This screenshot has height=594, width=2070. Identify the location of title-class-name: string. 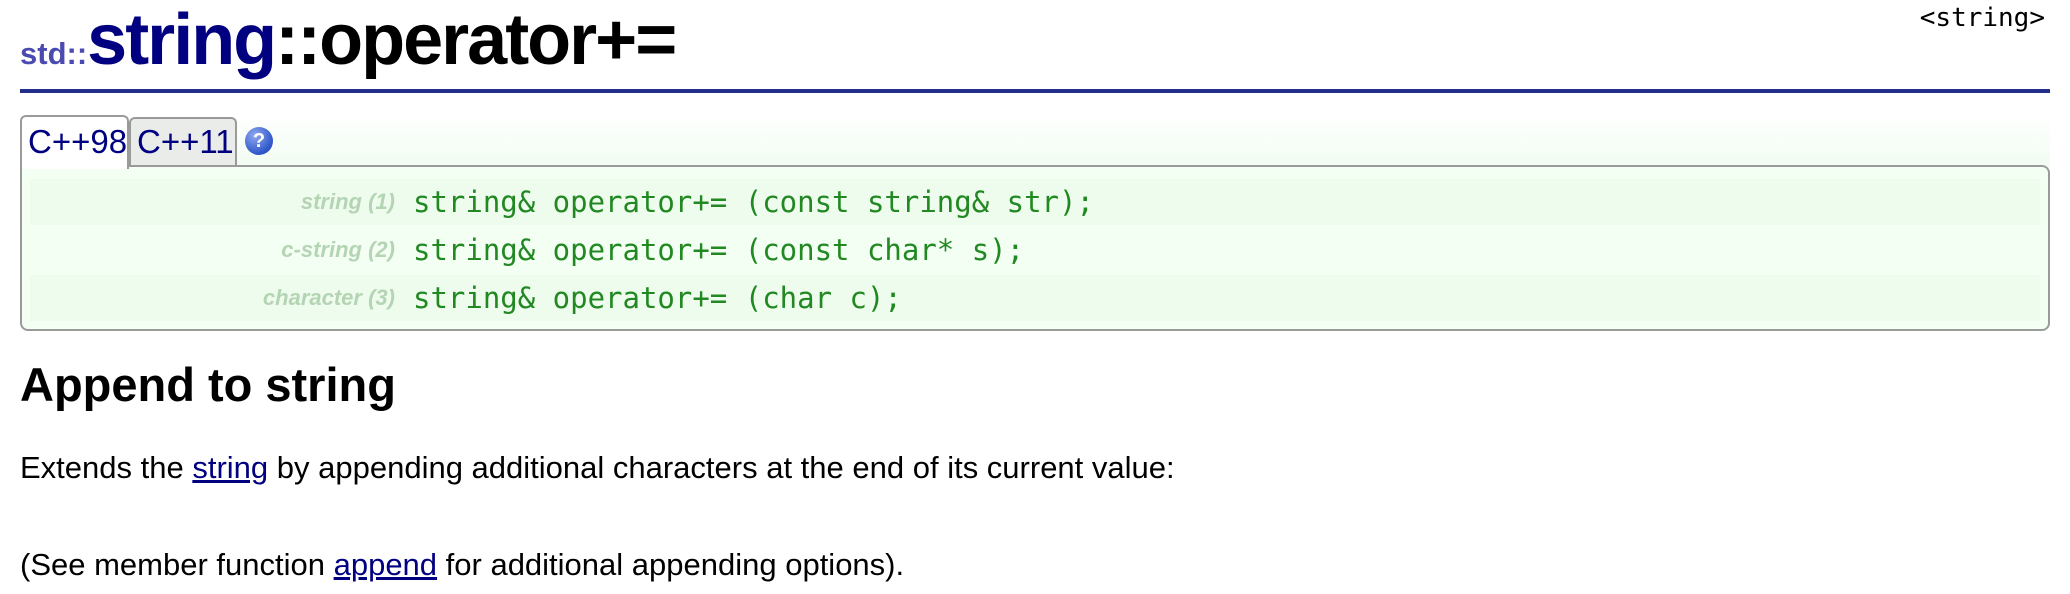
(182, 40).